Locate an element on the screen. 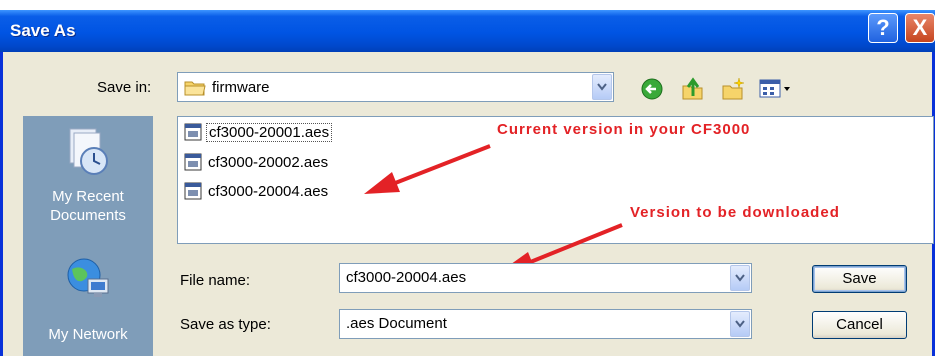 The height and width of the screenshot is (356, 935). file-name-input: cf3000-20004.aes is located at coordinates (545, 278).